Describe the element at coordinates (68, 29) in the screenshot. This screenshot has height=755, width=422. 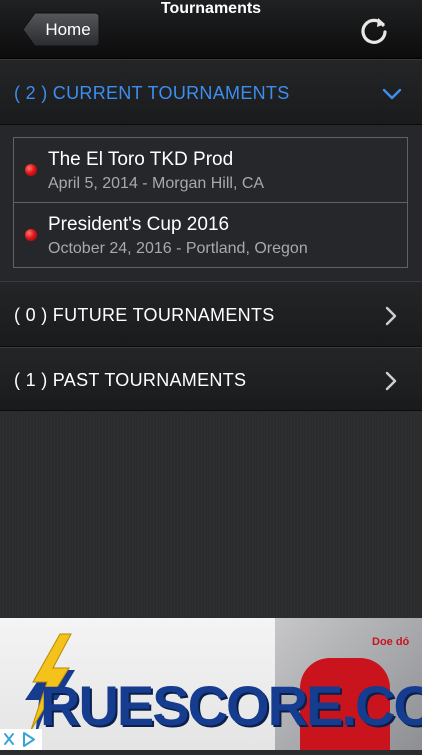
I see `home-label: Home` at that location.